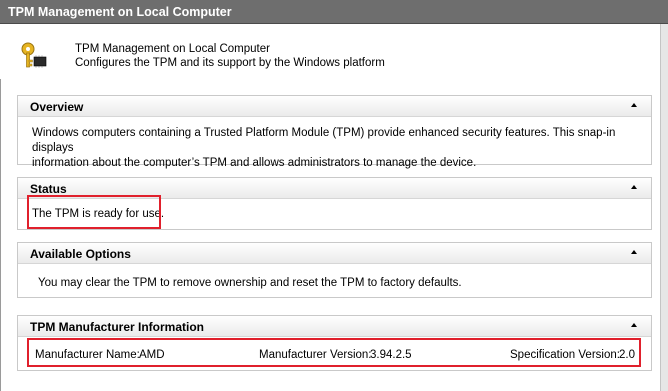 This screenshot has width=668, height=391. What do you see at coordinates (94, 212) in the screenshot?
I see `status-highlight-box` at bounding box center [94, 212].